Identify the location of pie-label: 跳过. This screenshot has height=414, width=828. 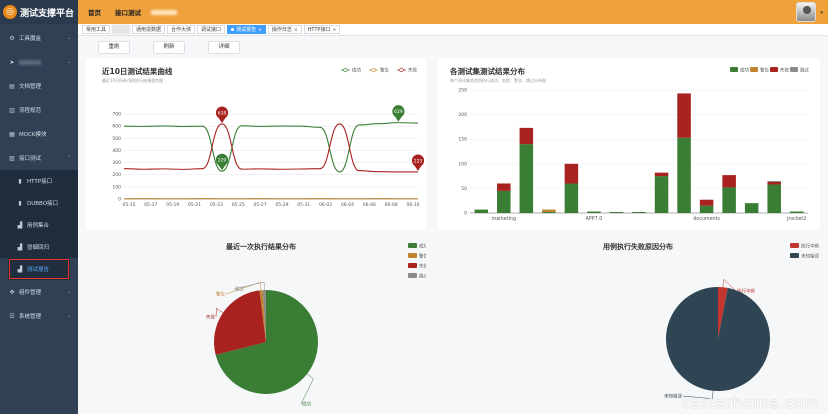
(239, 289).